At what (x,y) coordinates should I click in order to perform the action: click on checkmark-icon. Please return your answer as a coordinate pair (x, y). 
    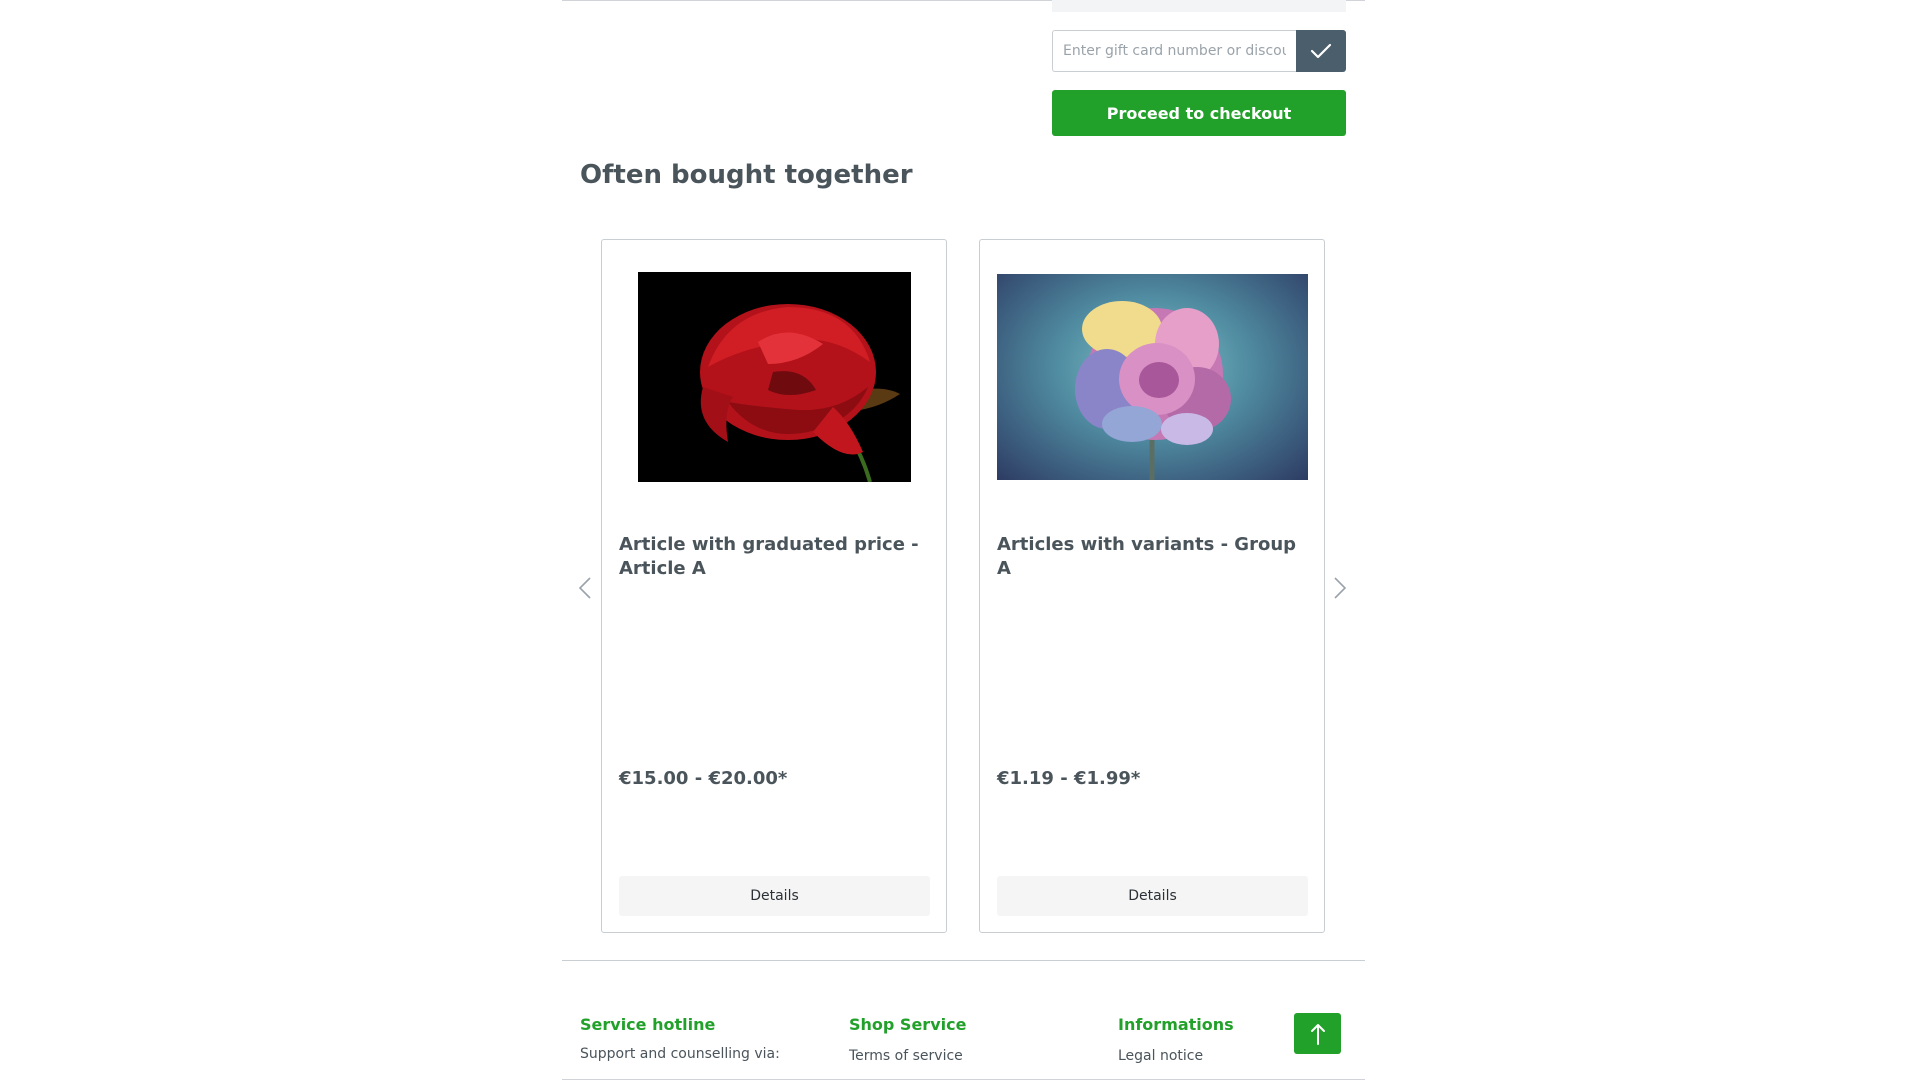
    Looking at the image, I should click on (1321, 51).